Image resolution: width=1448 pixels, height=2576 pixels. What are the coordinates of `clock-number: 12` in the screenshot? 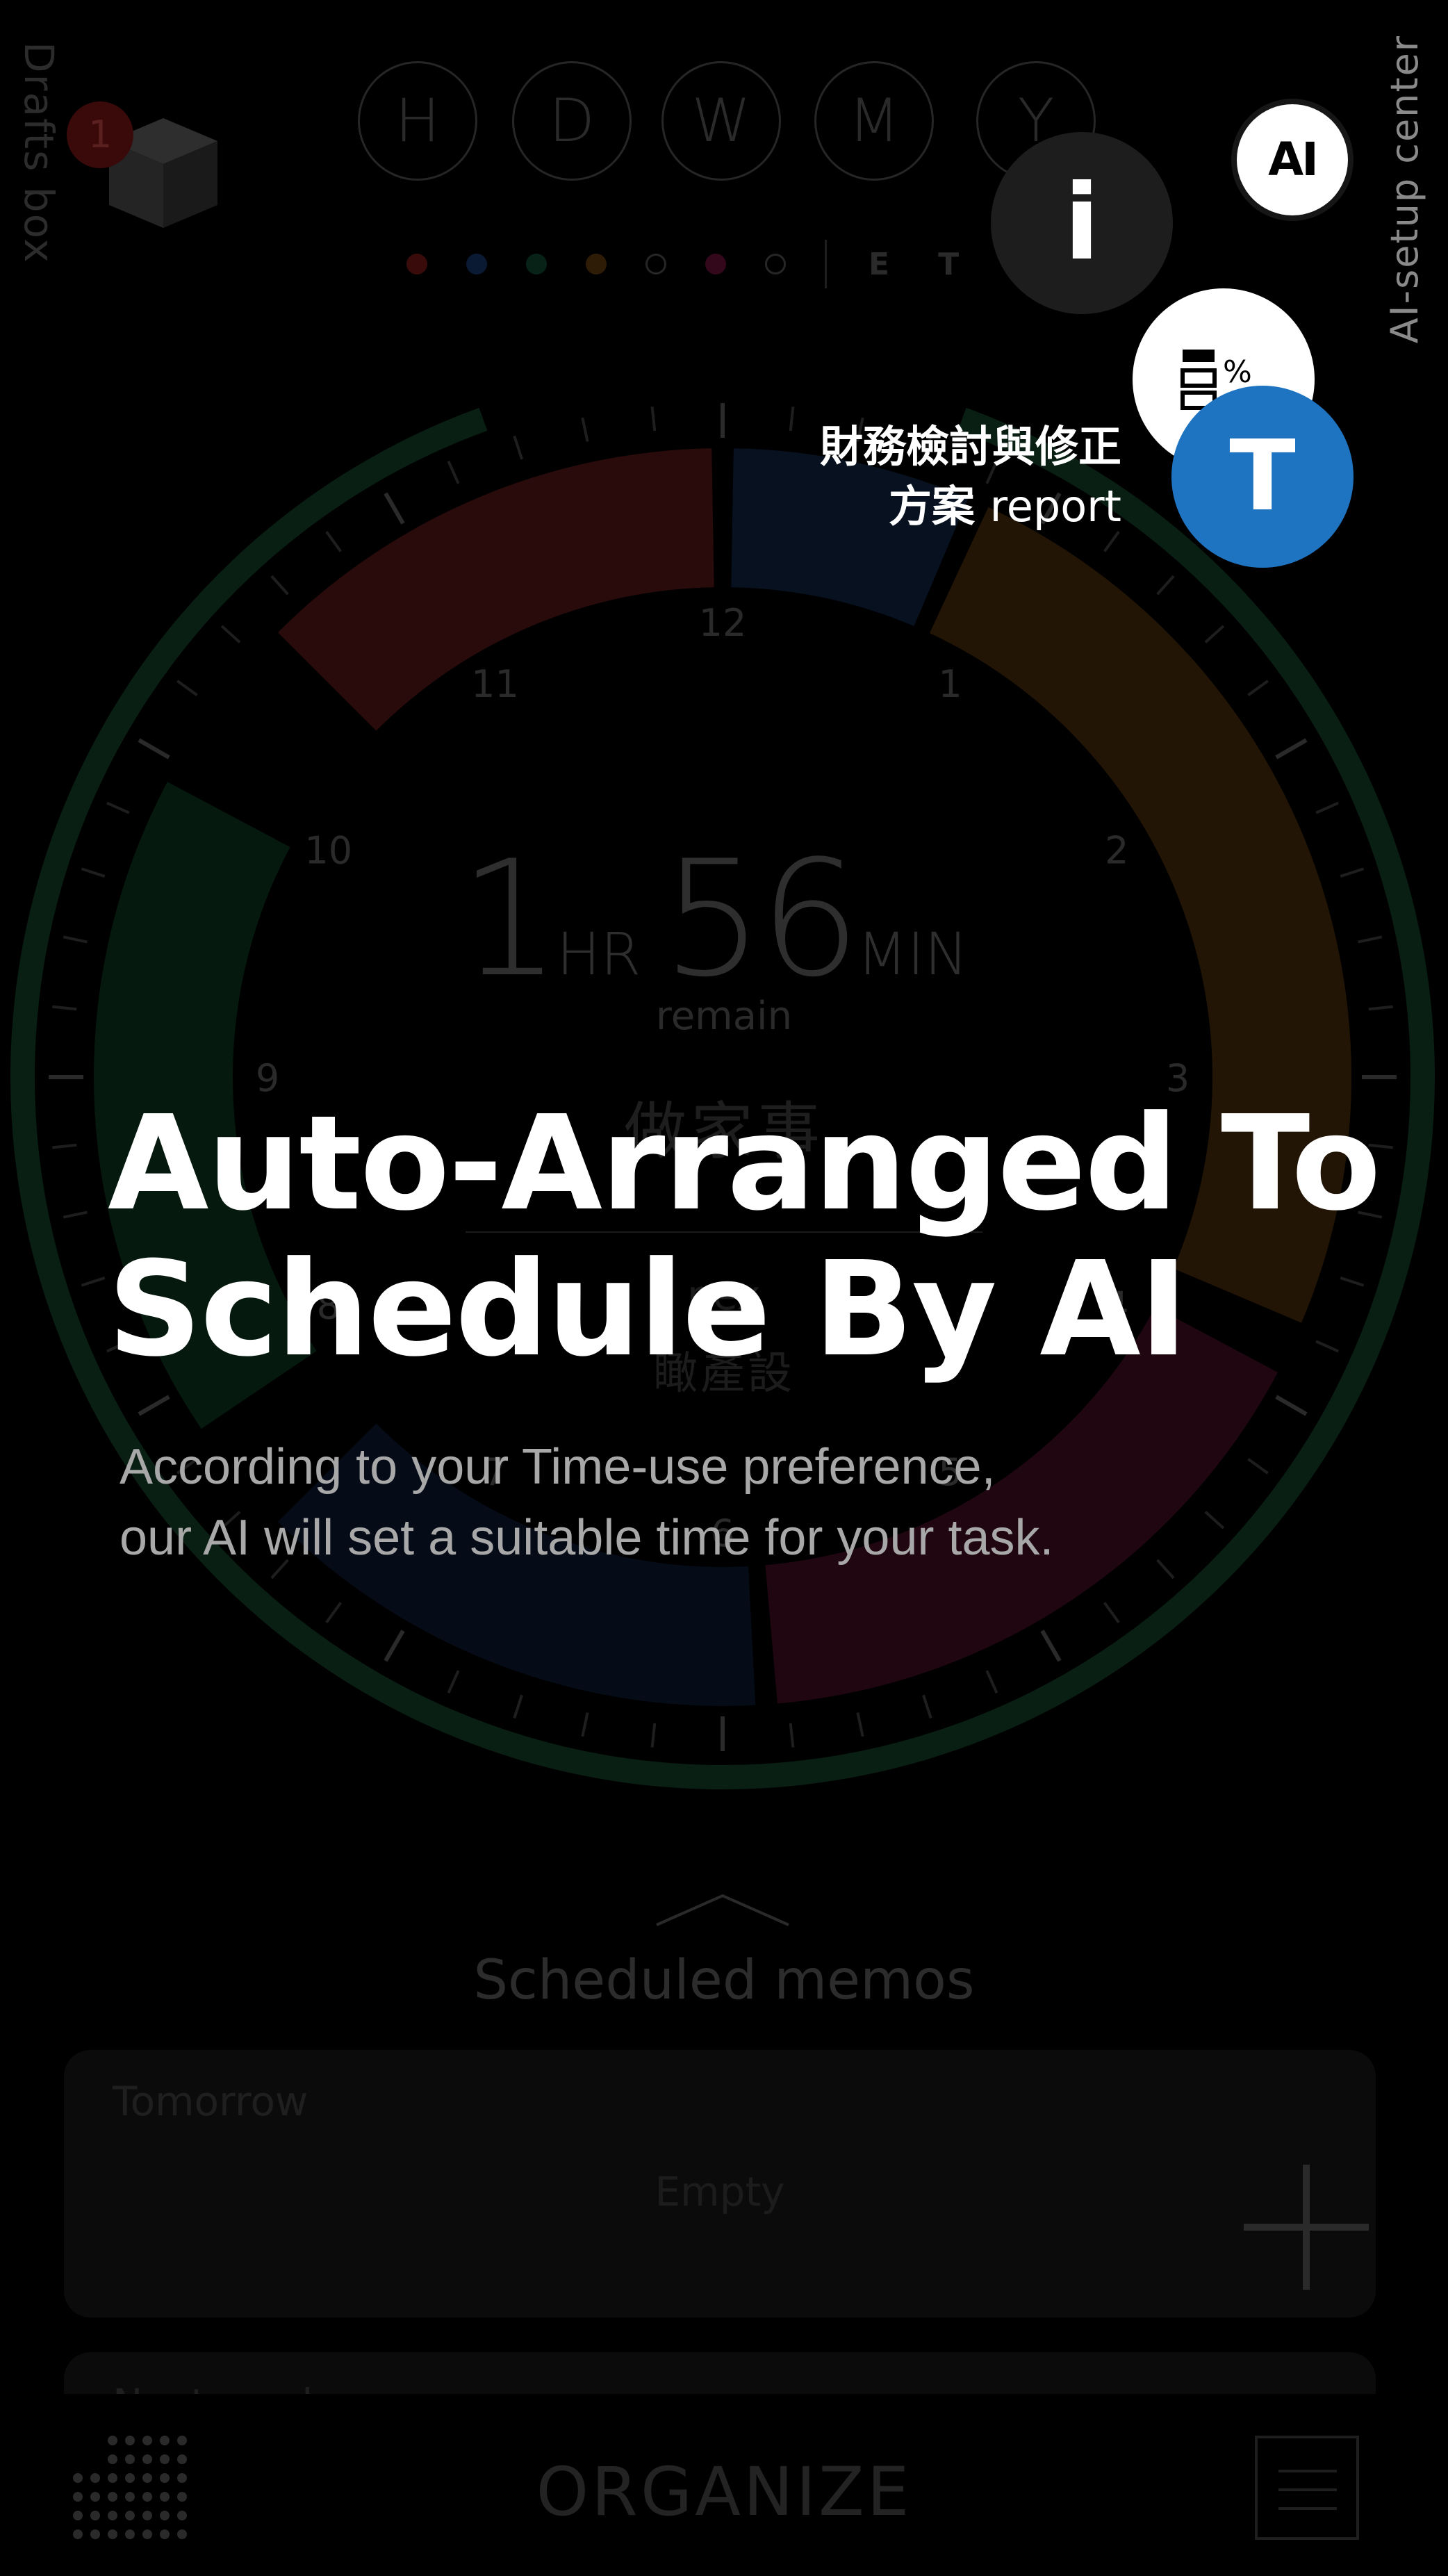 It's located at (723, 623).